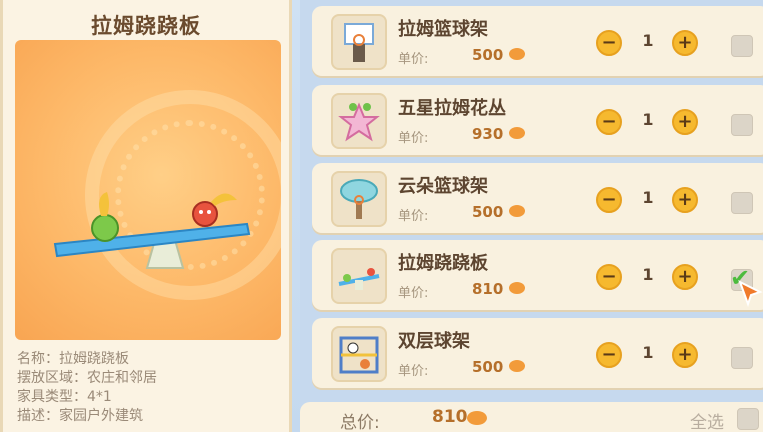 This screenshot has height=432, width=763. Describe the element at coordinates (488, 289) in the screenshot. I see `price-value: 810` at that location.